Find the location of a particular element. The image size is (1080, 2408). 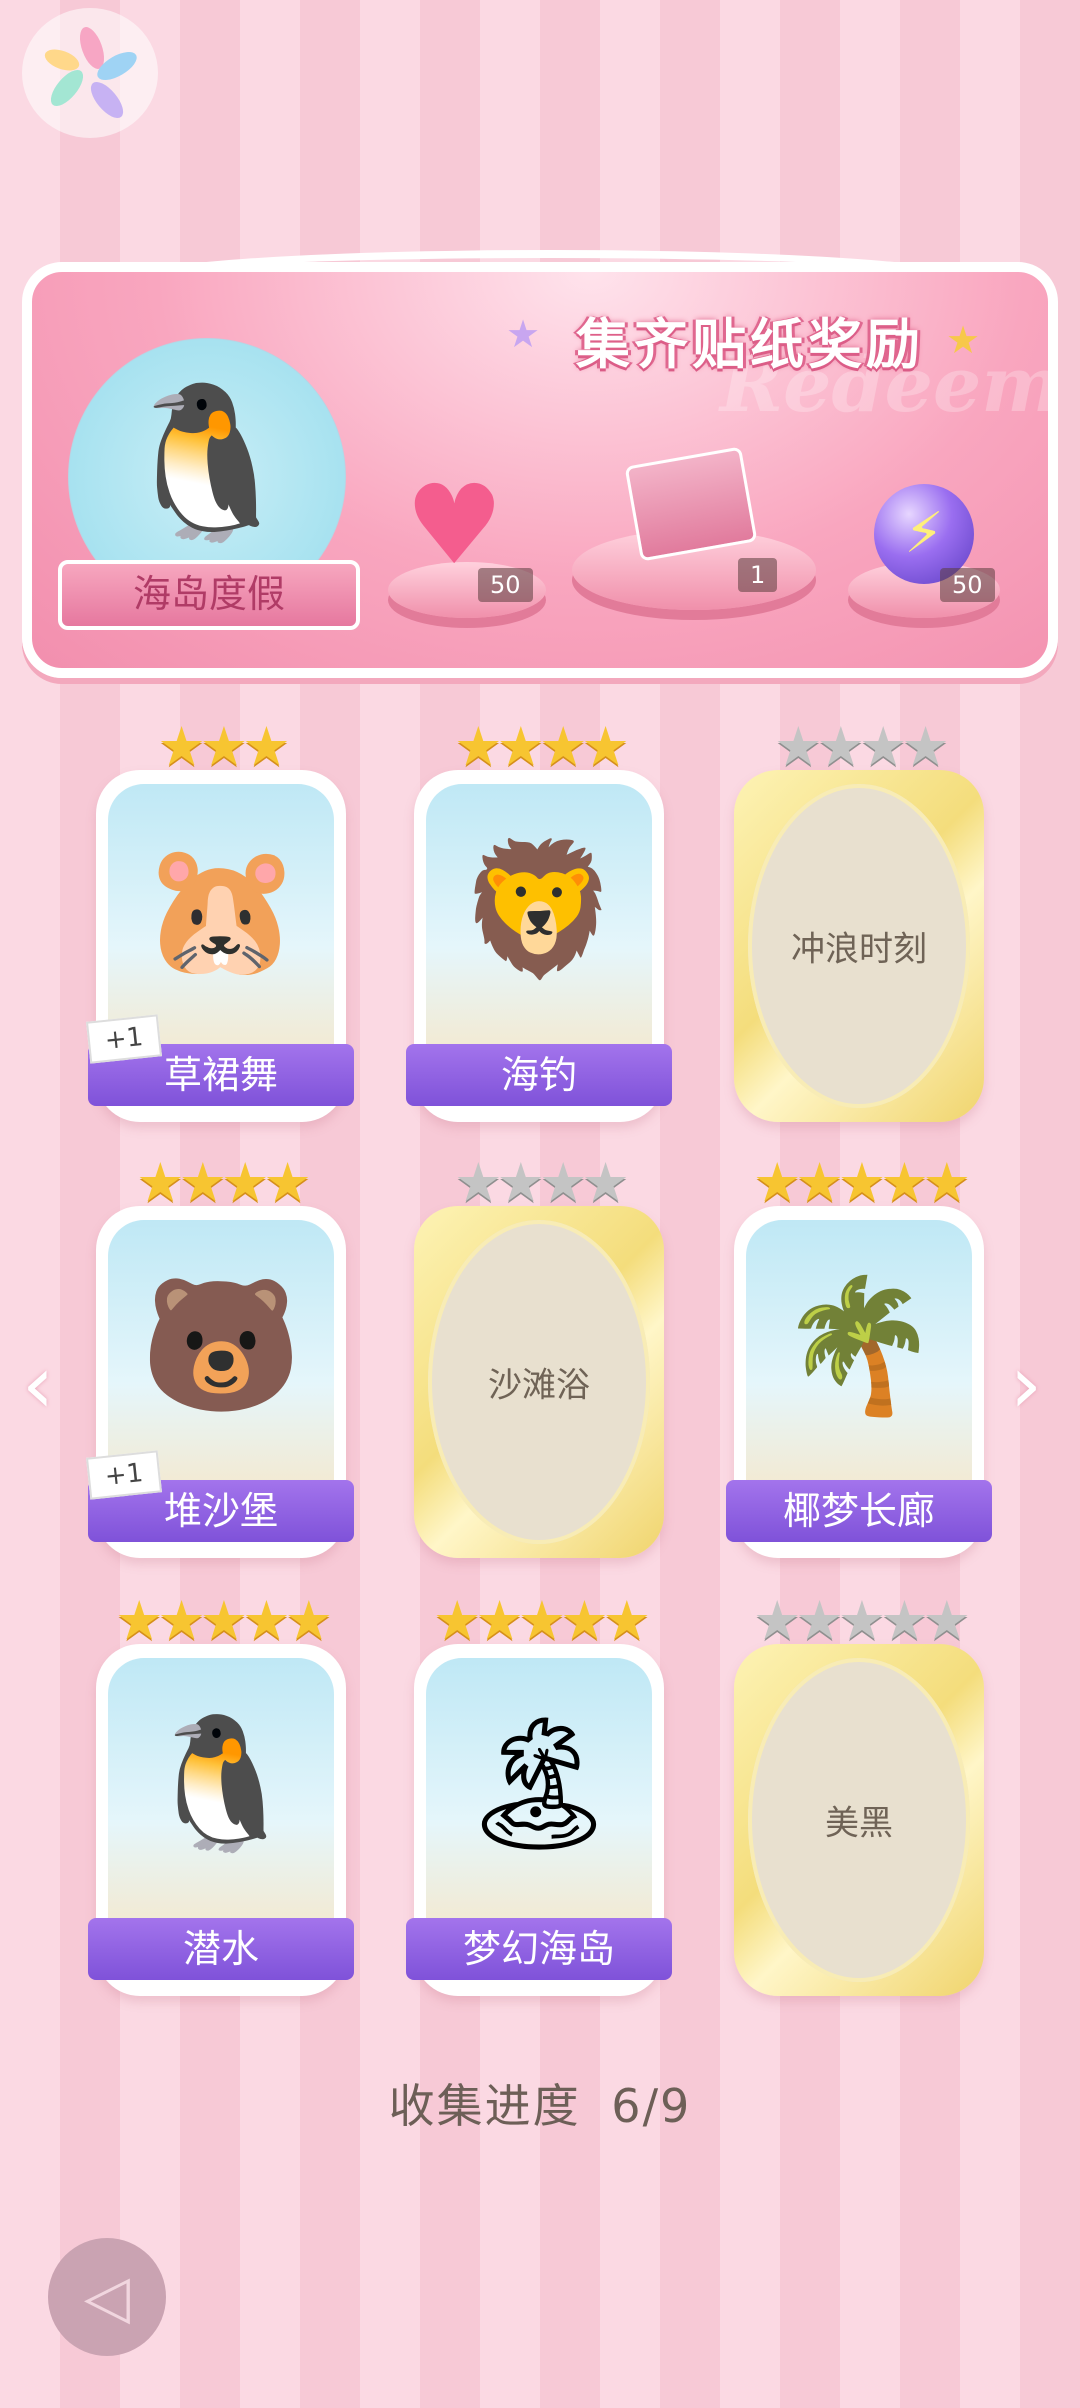

sticker-card: 🦁 海钓 is located at coordinates (539, 946).